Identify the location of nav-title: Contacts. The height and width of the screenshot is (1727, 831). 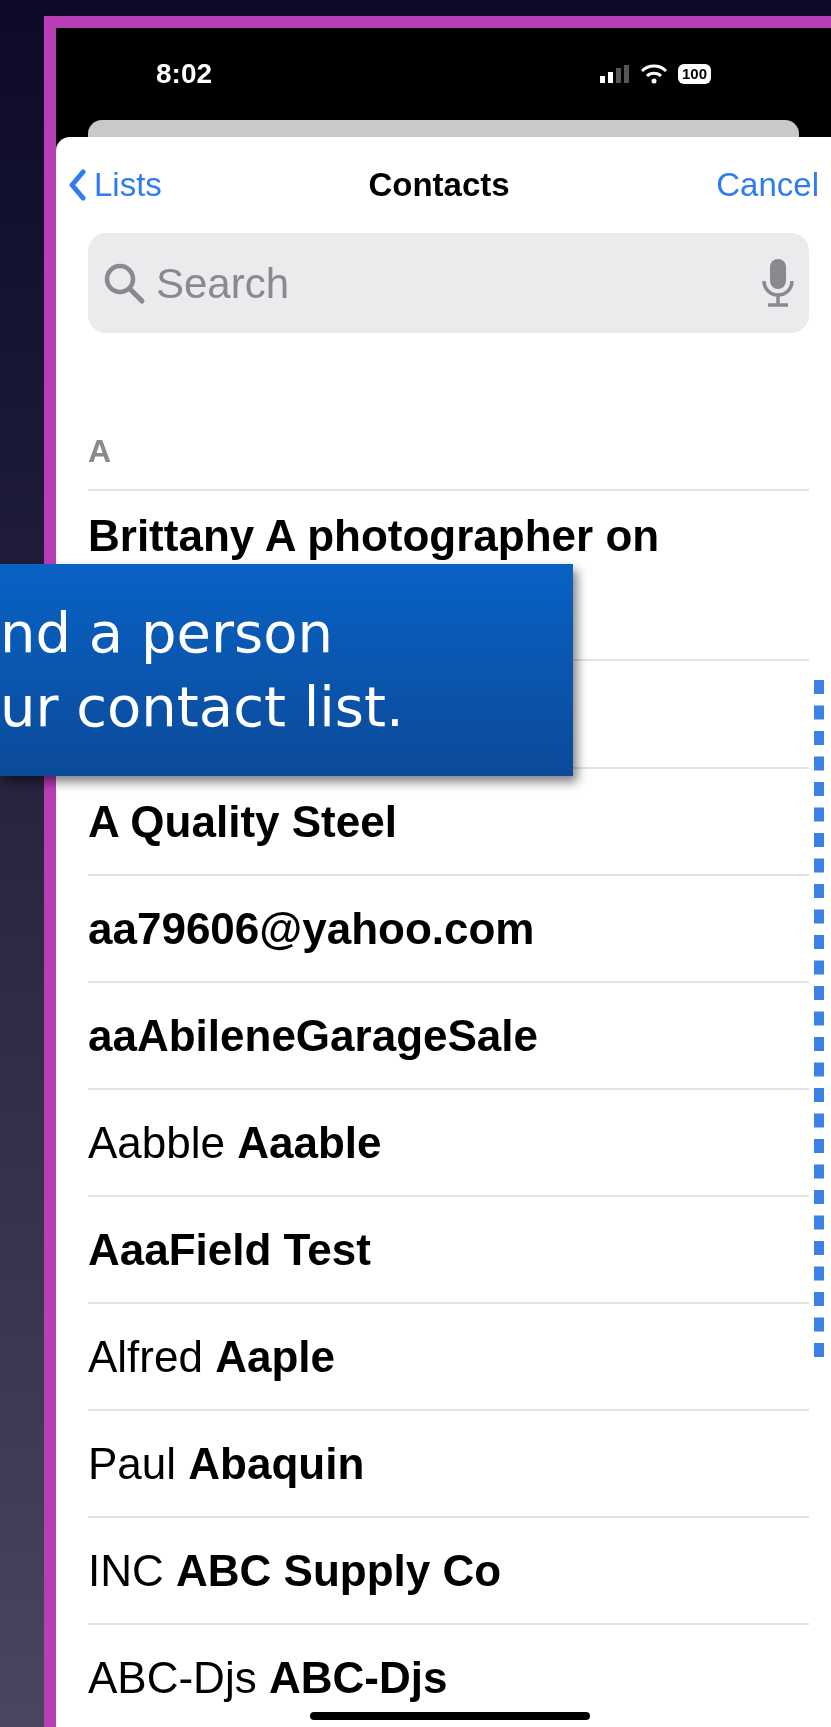
(439, 185).